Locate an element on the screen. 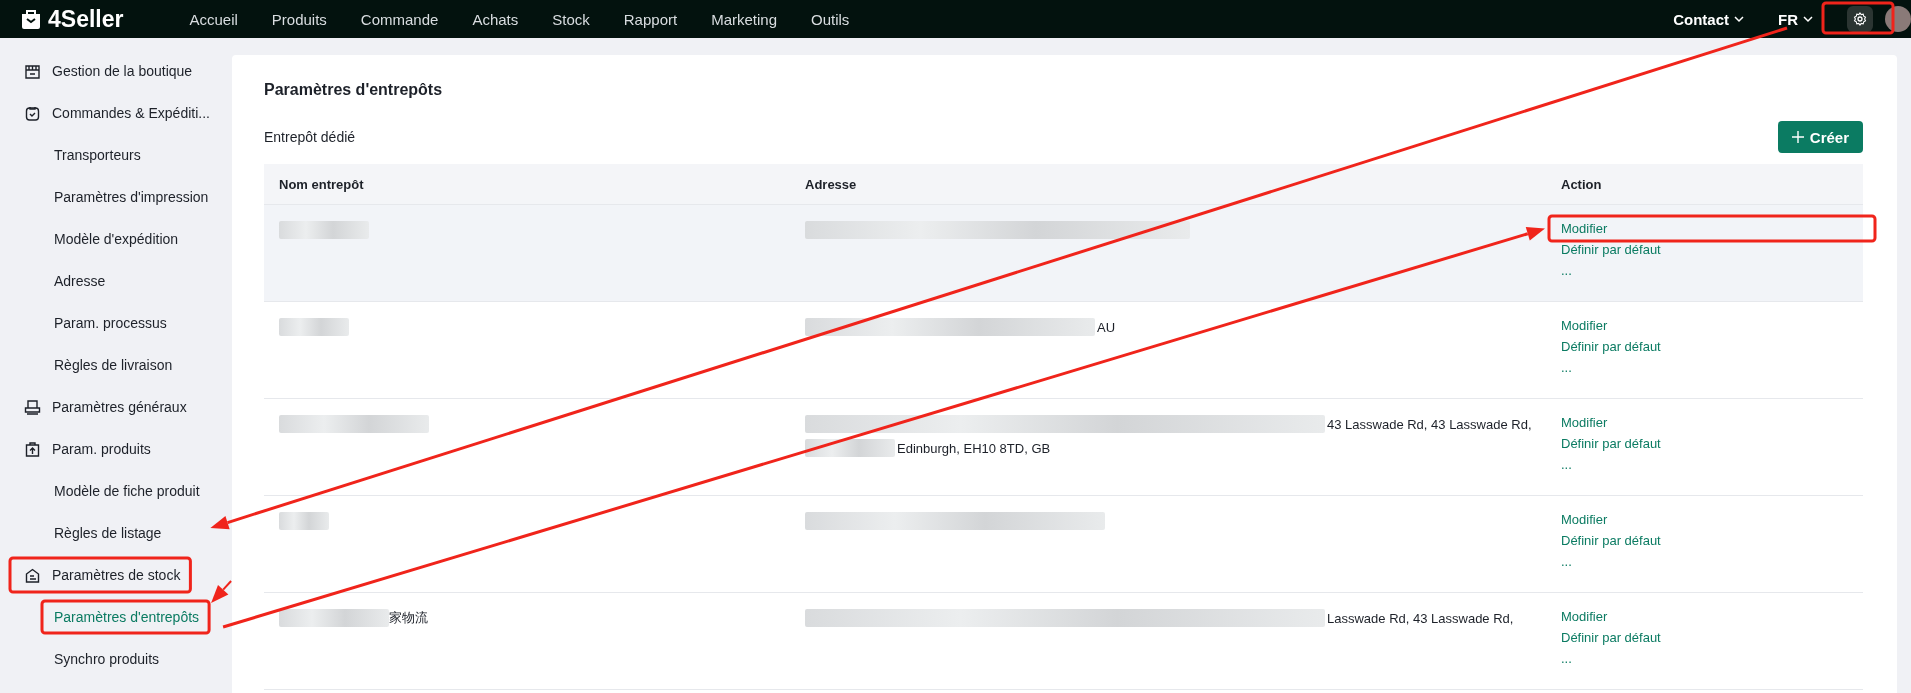  sidebar-item: Paramètres d'entrepôts is located at coordinates (115, 617).